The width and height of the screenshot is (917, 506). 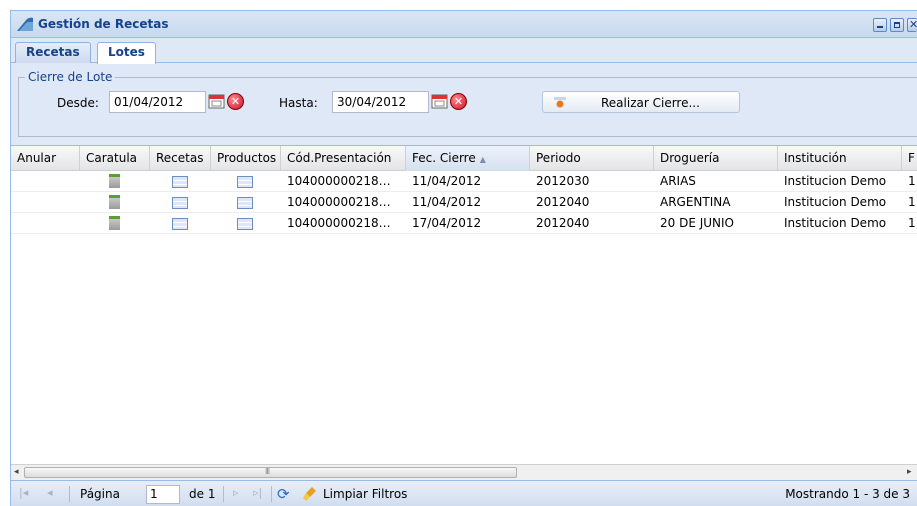 I want to click on page-number-input: 1, so click(x=163, y=494).